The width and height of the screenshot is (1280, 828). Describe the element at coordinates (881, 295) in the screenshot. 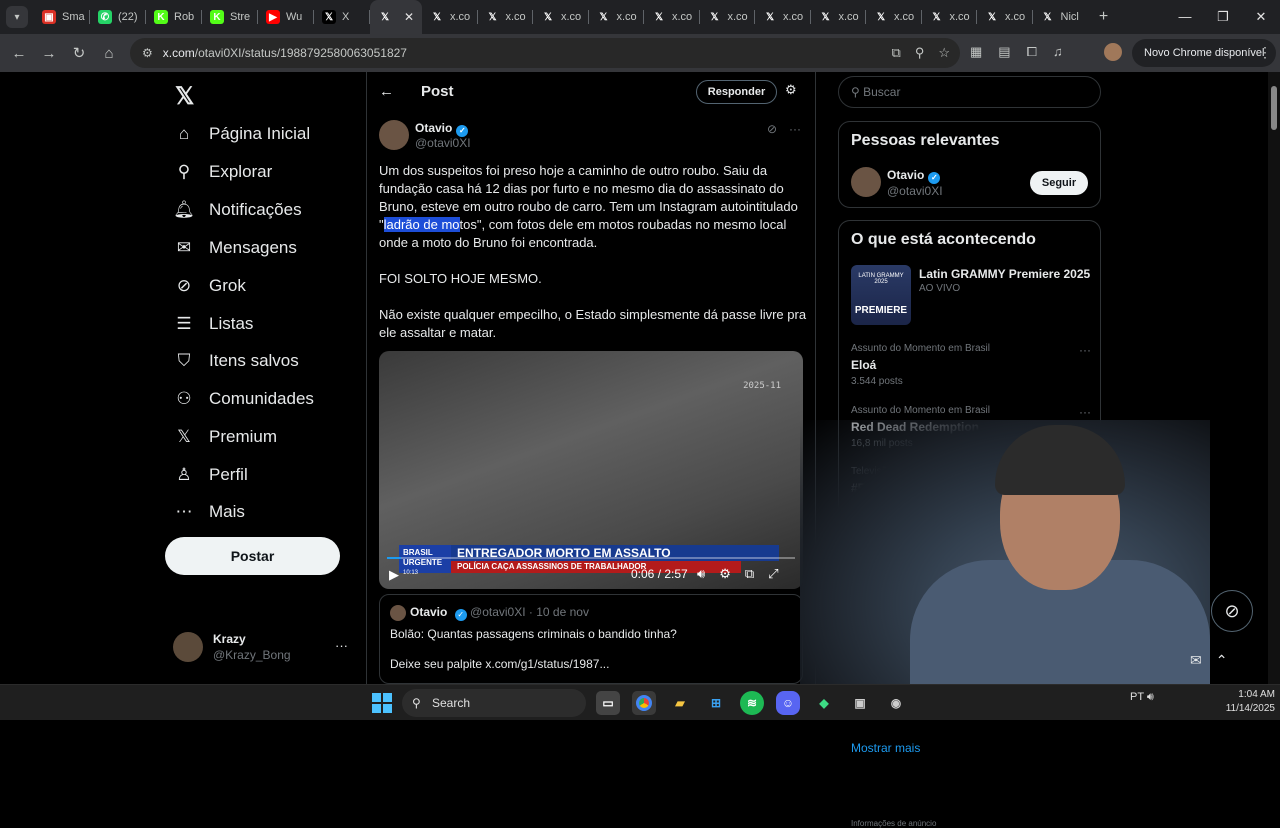

I see `trend-thumbnail: LATIN GRAMMY 2025 PREMIERE` at that location.